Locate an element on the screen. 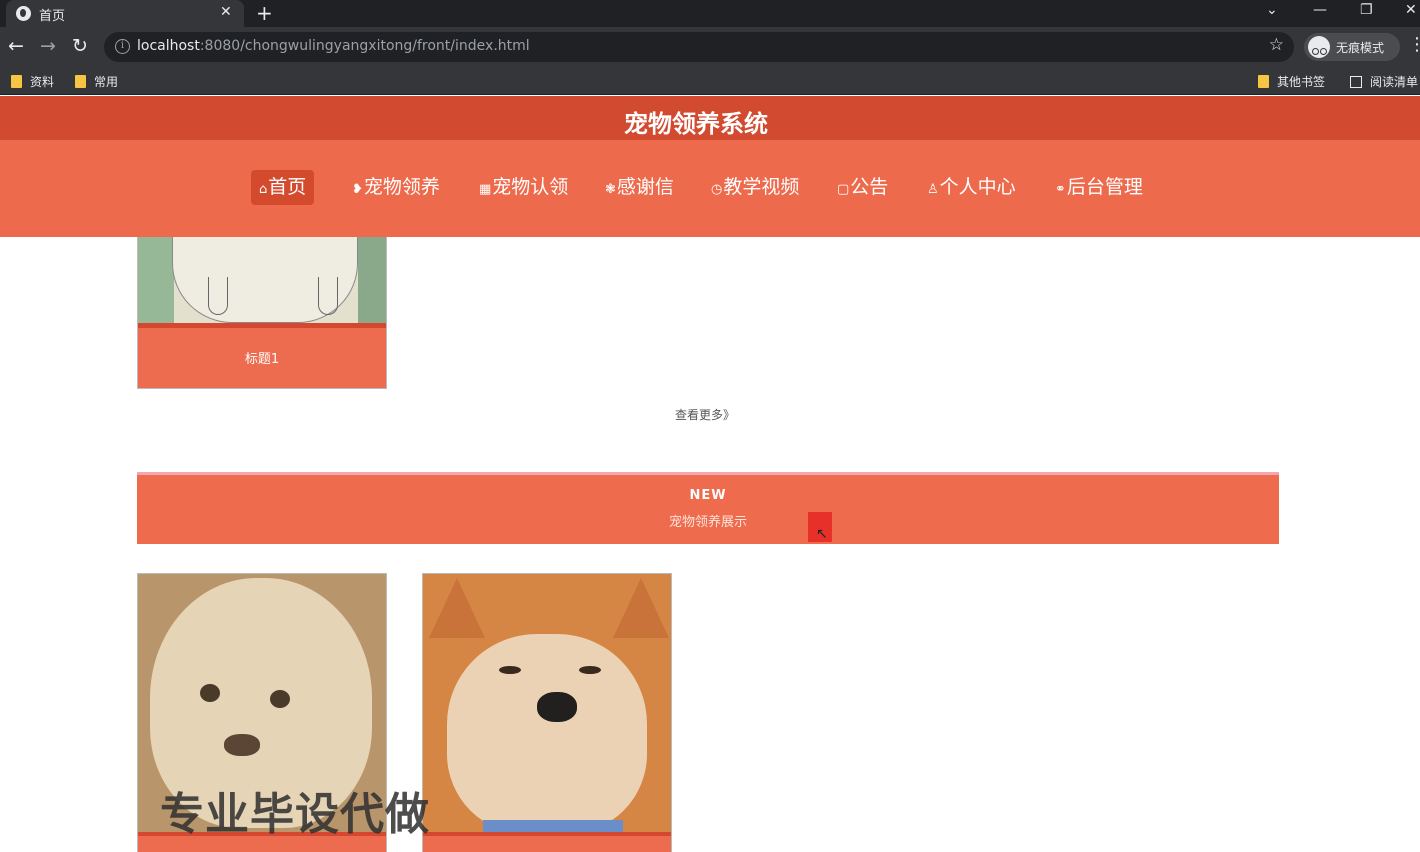 The width and height of the screenshot is (1420, 852). nav-thank-you-letters: ❃感谢信 is located at coordinates (639, 187).